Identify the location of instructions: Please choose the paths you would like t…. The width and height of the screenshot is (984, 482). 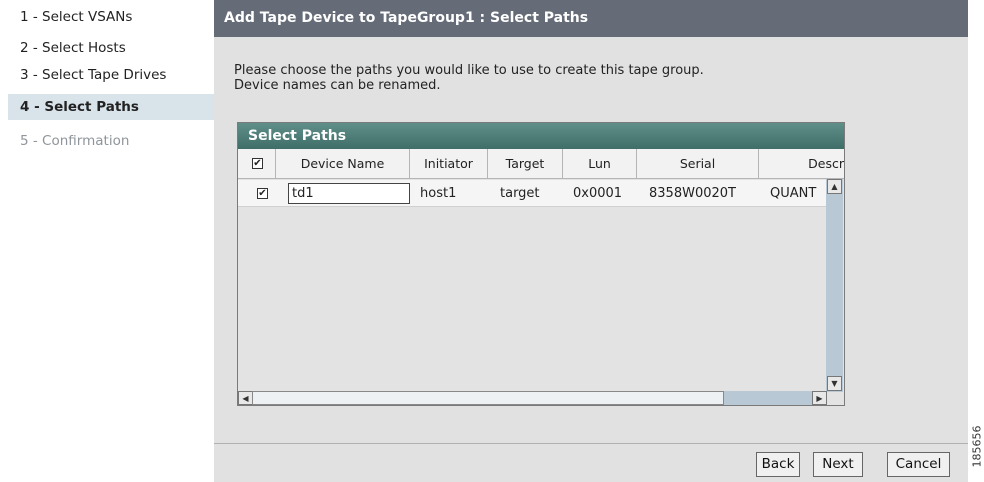
(469, 78).